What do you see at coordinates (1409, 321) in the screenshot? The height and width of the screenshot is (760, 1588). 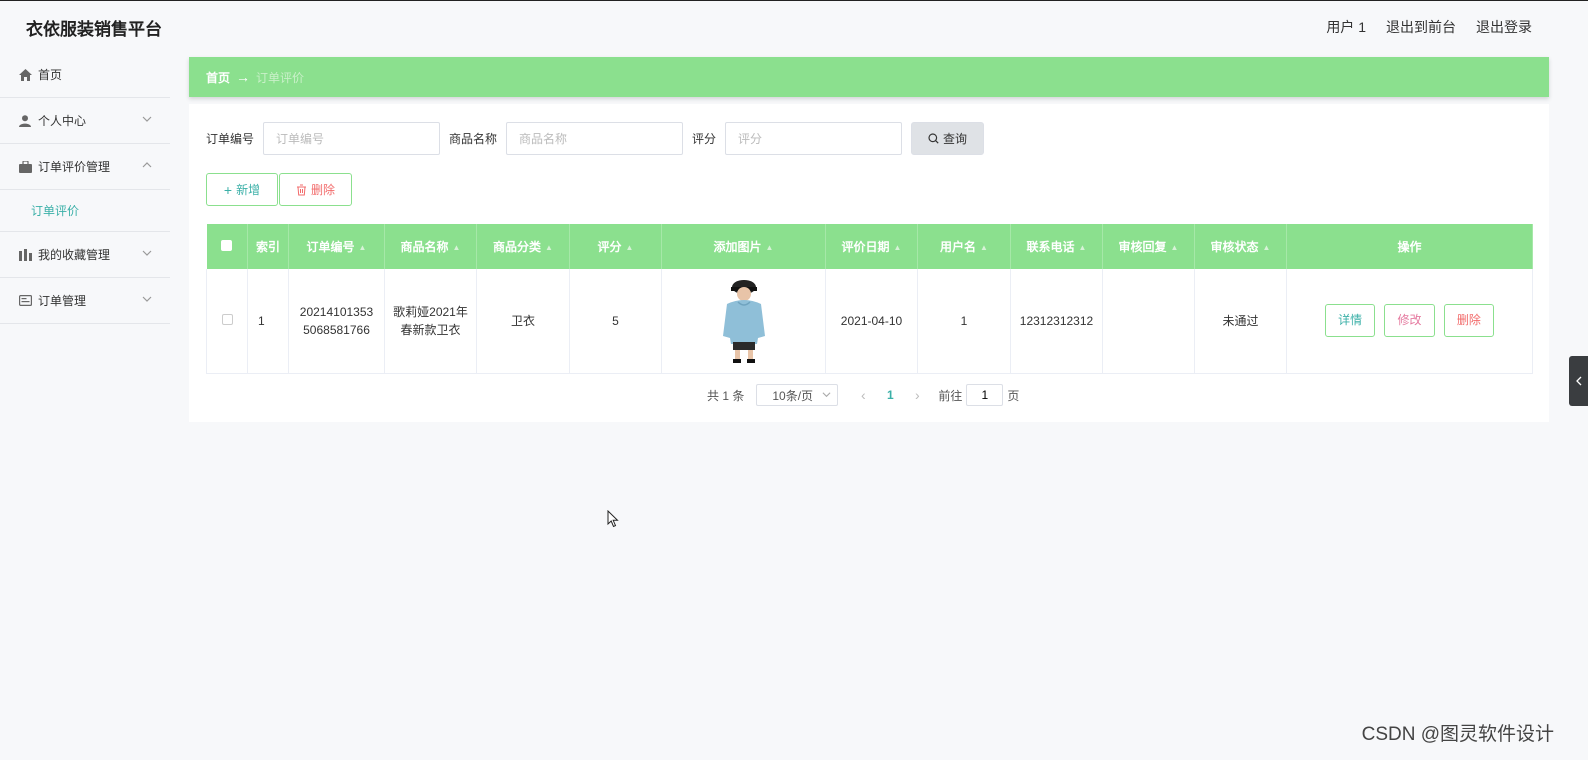 I see `edit-button: 修改` at bounding box center [1409, 321].